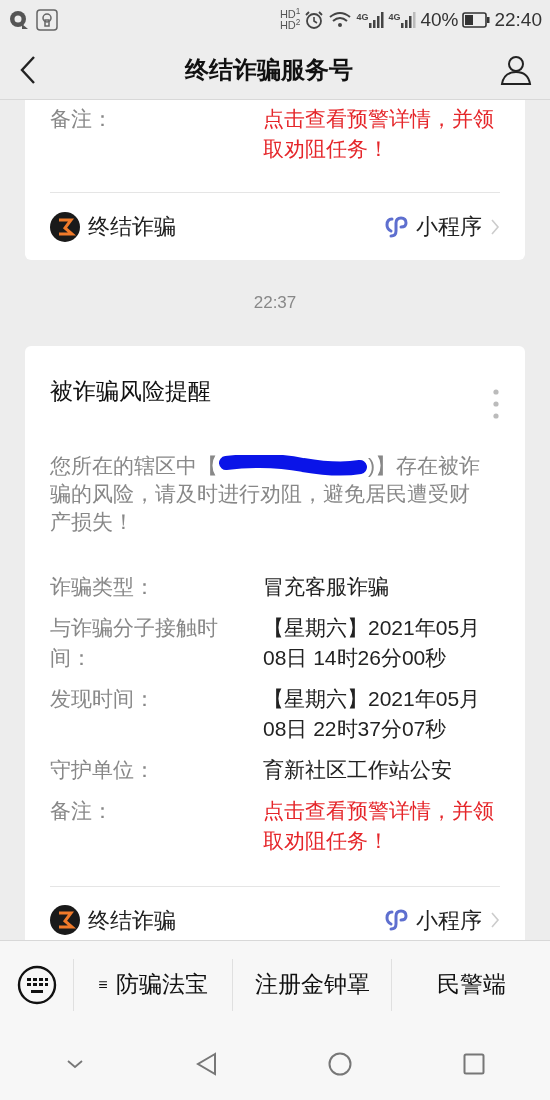 The height and width of the screenshot is (1100, 550). Describe the element at coordinates (134, 642) in the screenshot. I see `field-label: 与诈骗分子接触时间：` at that location.